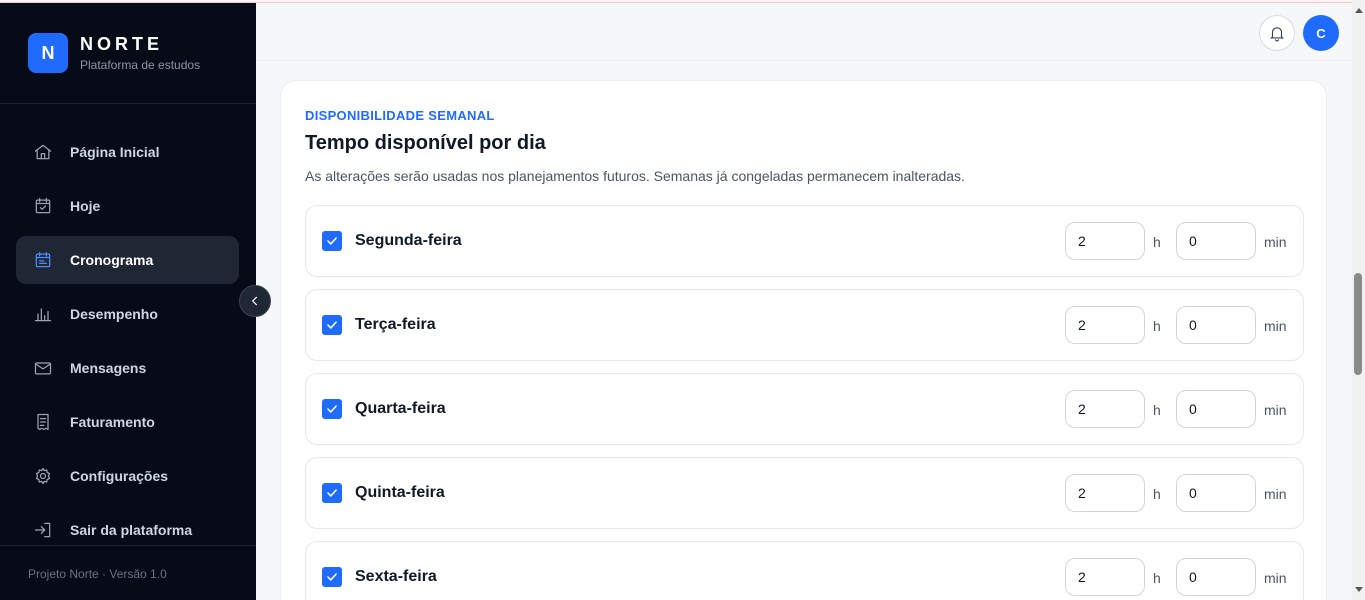 The width and height of the screenshot is (1365, 600). I want to click on day-label: Quarta-feira, so click(400, 408).